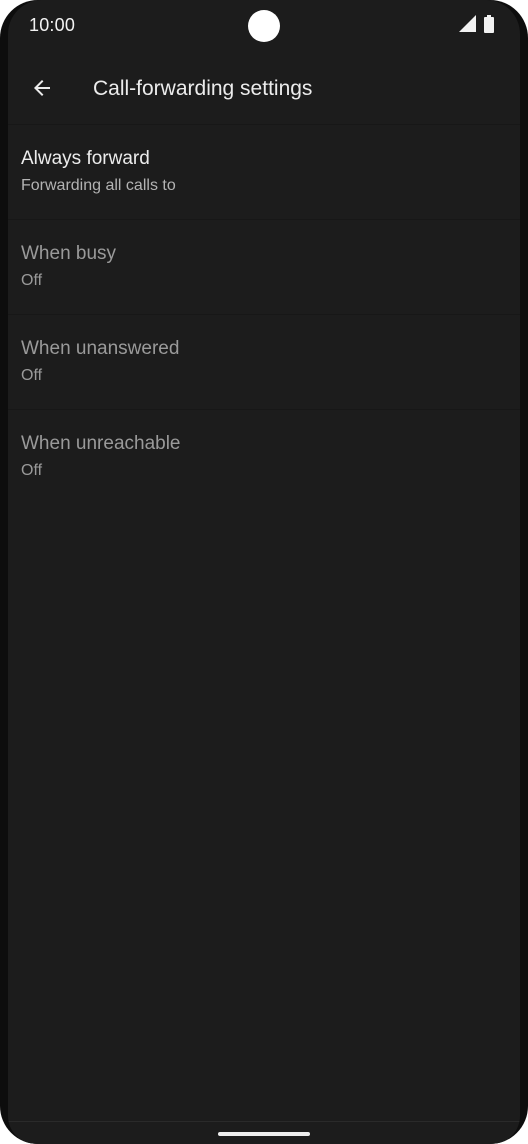 This screenshot has width=528, height=1144. I want to click on app-bar: Call-forwarding settings, so click(264, 90).